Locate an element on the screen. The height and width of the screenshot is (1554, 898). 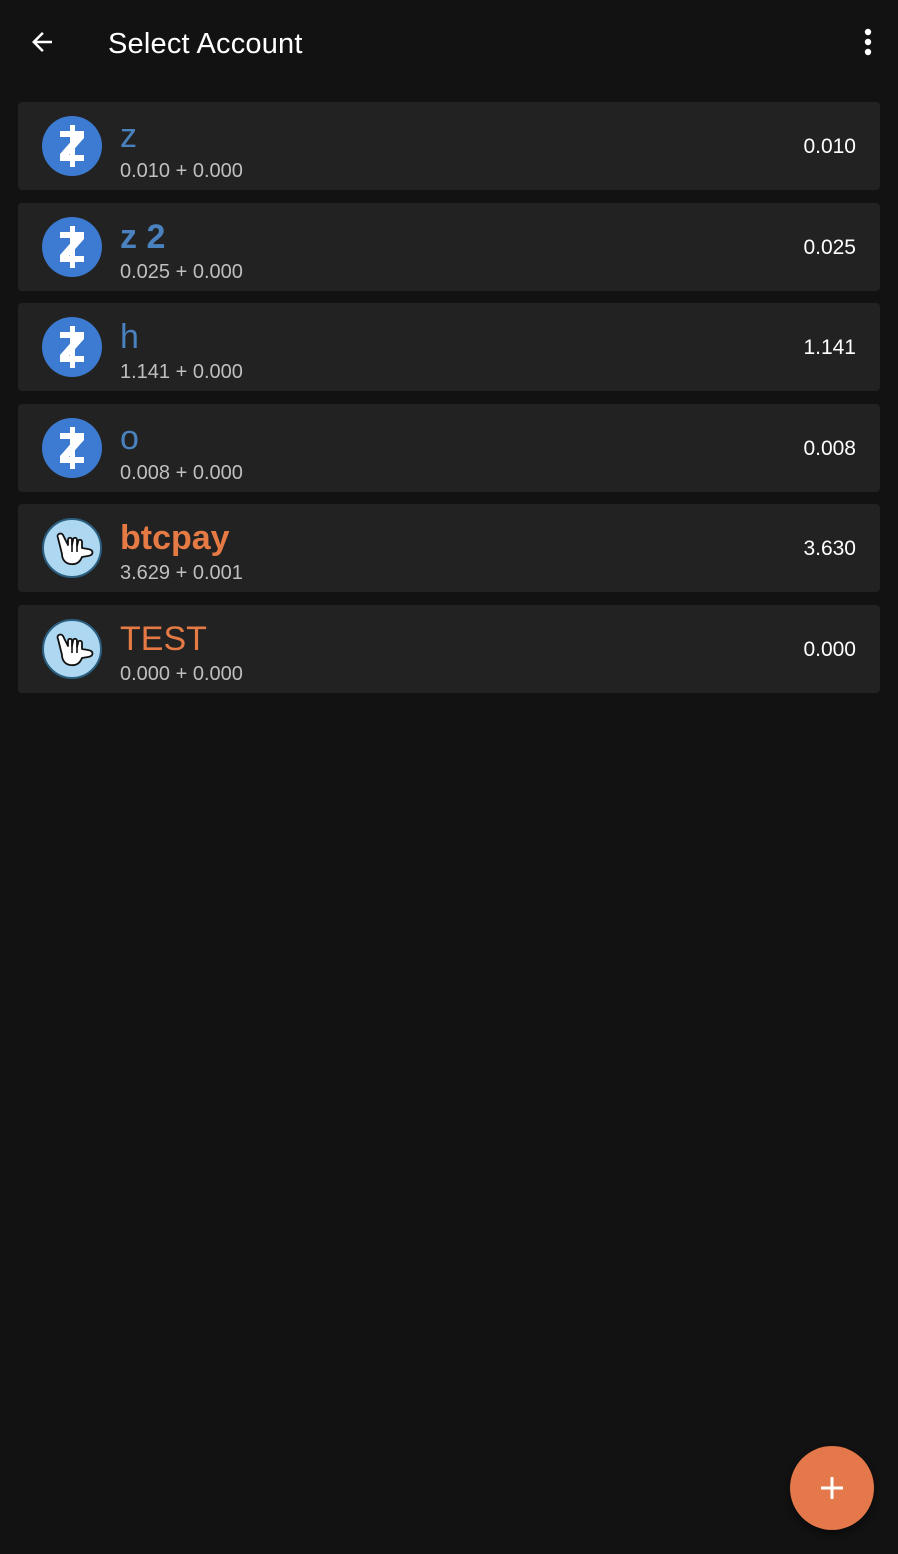
account-card: btcpay 3.629 + 0.001 3.630 is located at coordinates (449, 548).